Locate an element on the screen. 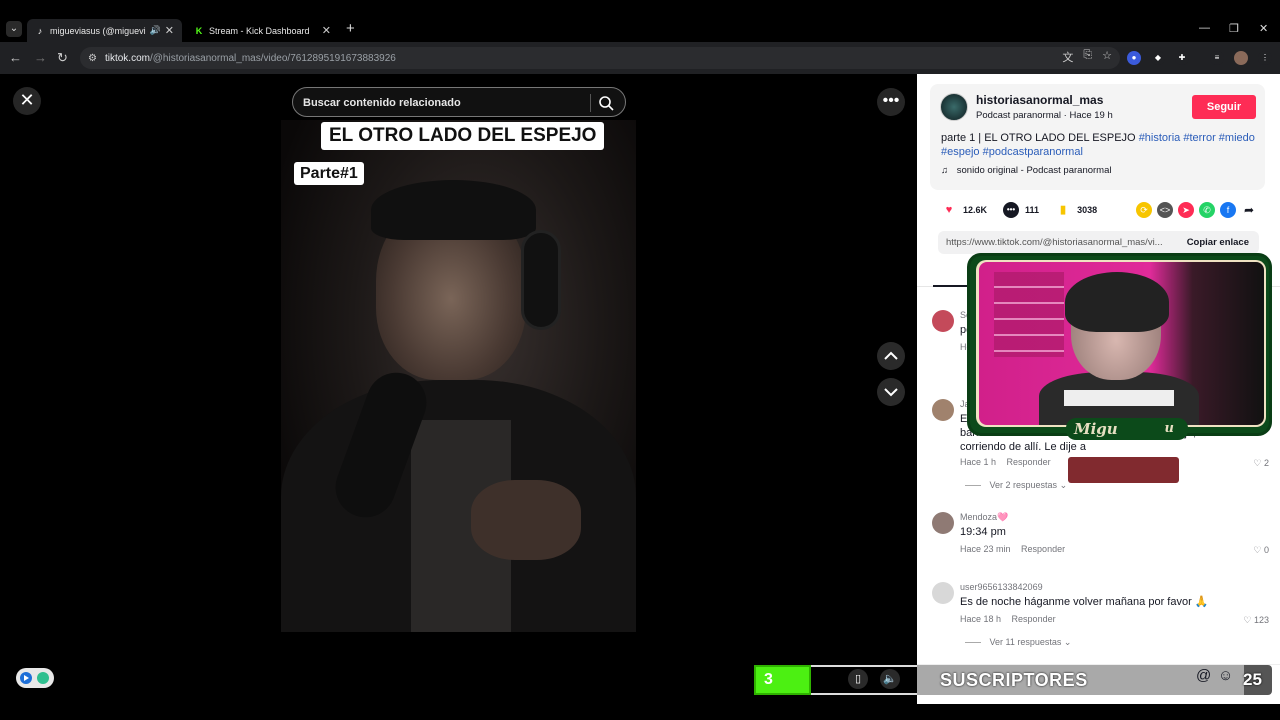 The width and height of the screenshot is (1280, 720). comment-like: ♡ 2 is located at coordinates (1261, 463).